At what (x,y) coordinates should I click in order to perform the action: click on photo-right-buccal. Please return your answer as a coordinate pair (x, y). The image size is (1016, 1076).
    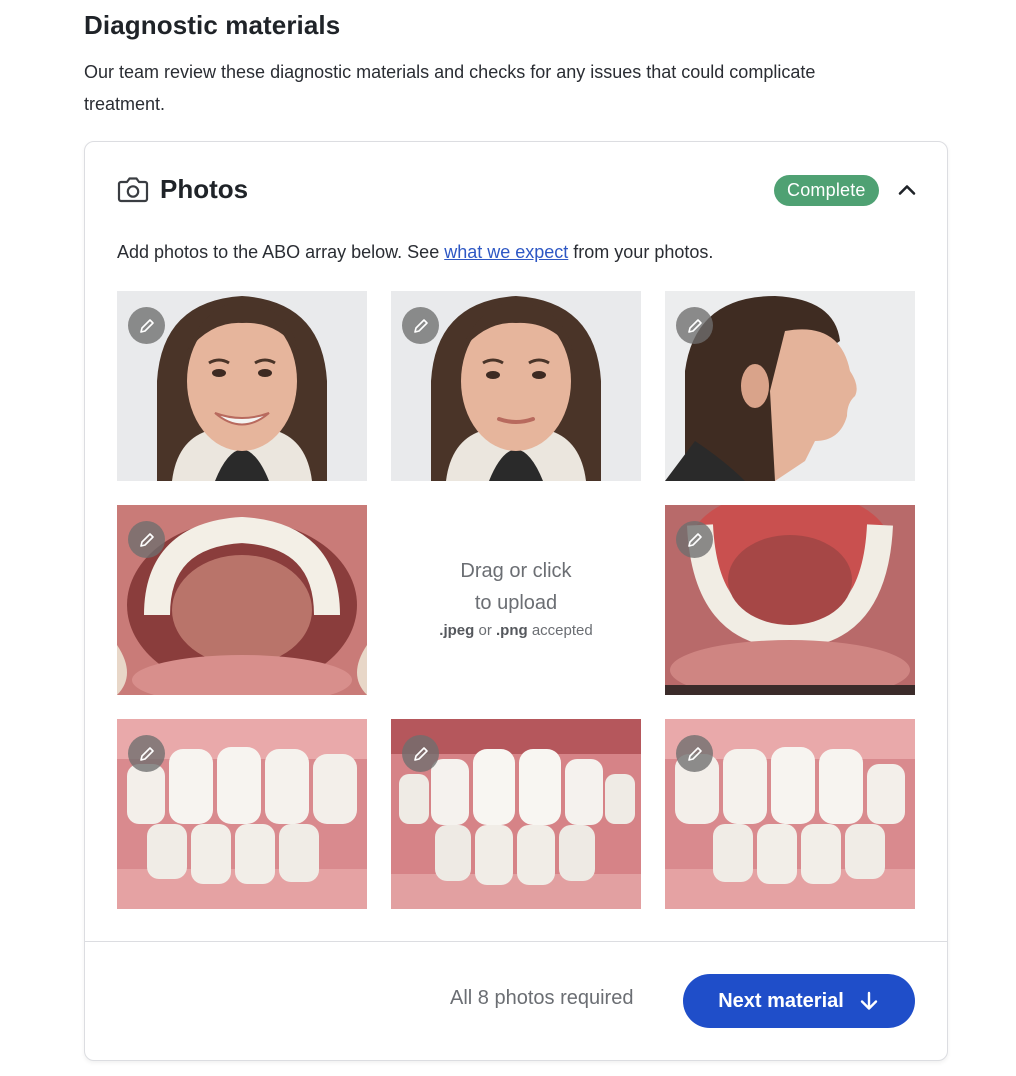
    Looking at the image, I should click on (242, 814).